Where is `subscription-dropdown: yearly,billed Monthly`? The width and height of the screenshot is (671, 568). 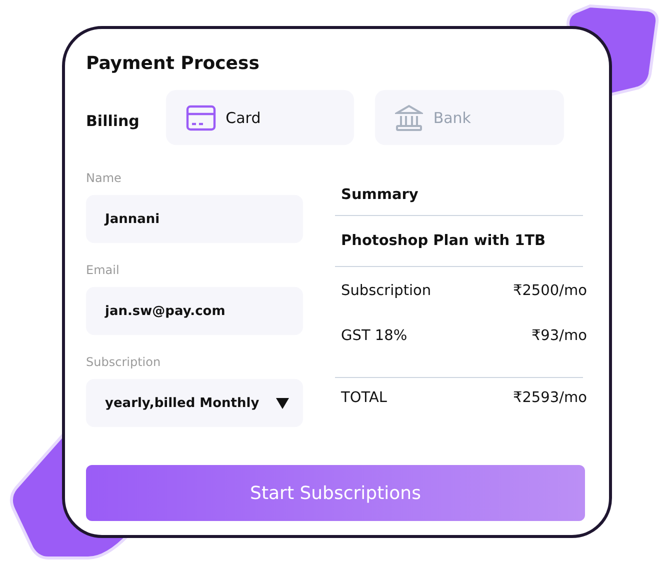 subscription-dropdown: yearly,billed Monthly is located at coordinates (194, 403).